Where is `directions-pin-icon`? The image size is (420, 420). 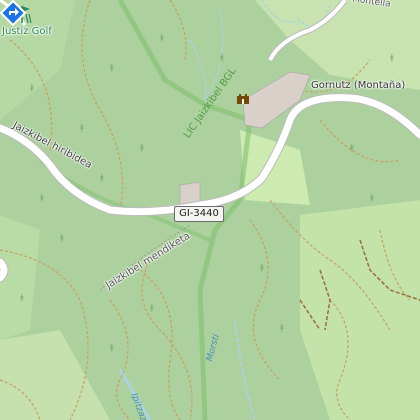
directions-pin-icon is located at coordinates (13, 13).